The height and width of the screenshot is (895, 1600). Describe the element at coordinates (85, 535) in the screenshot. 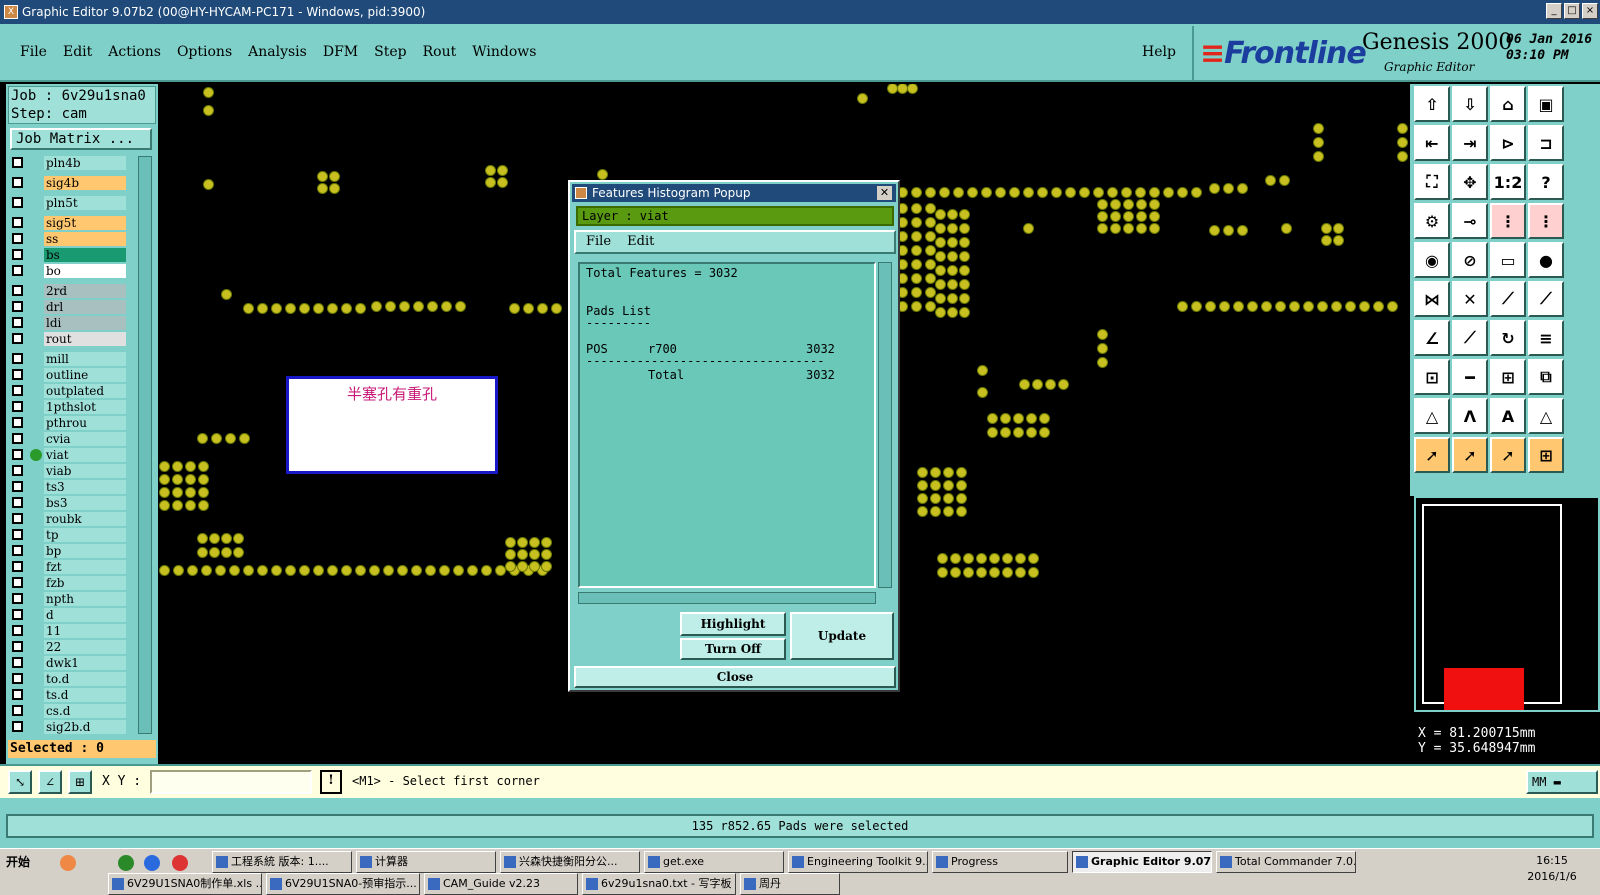

I see `layer-name: tp` at that location.